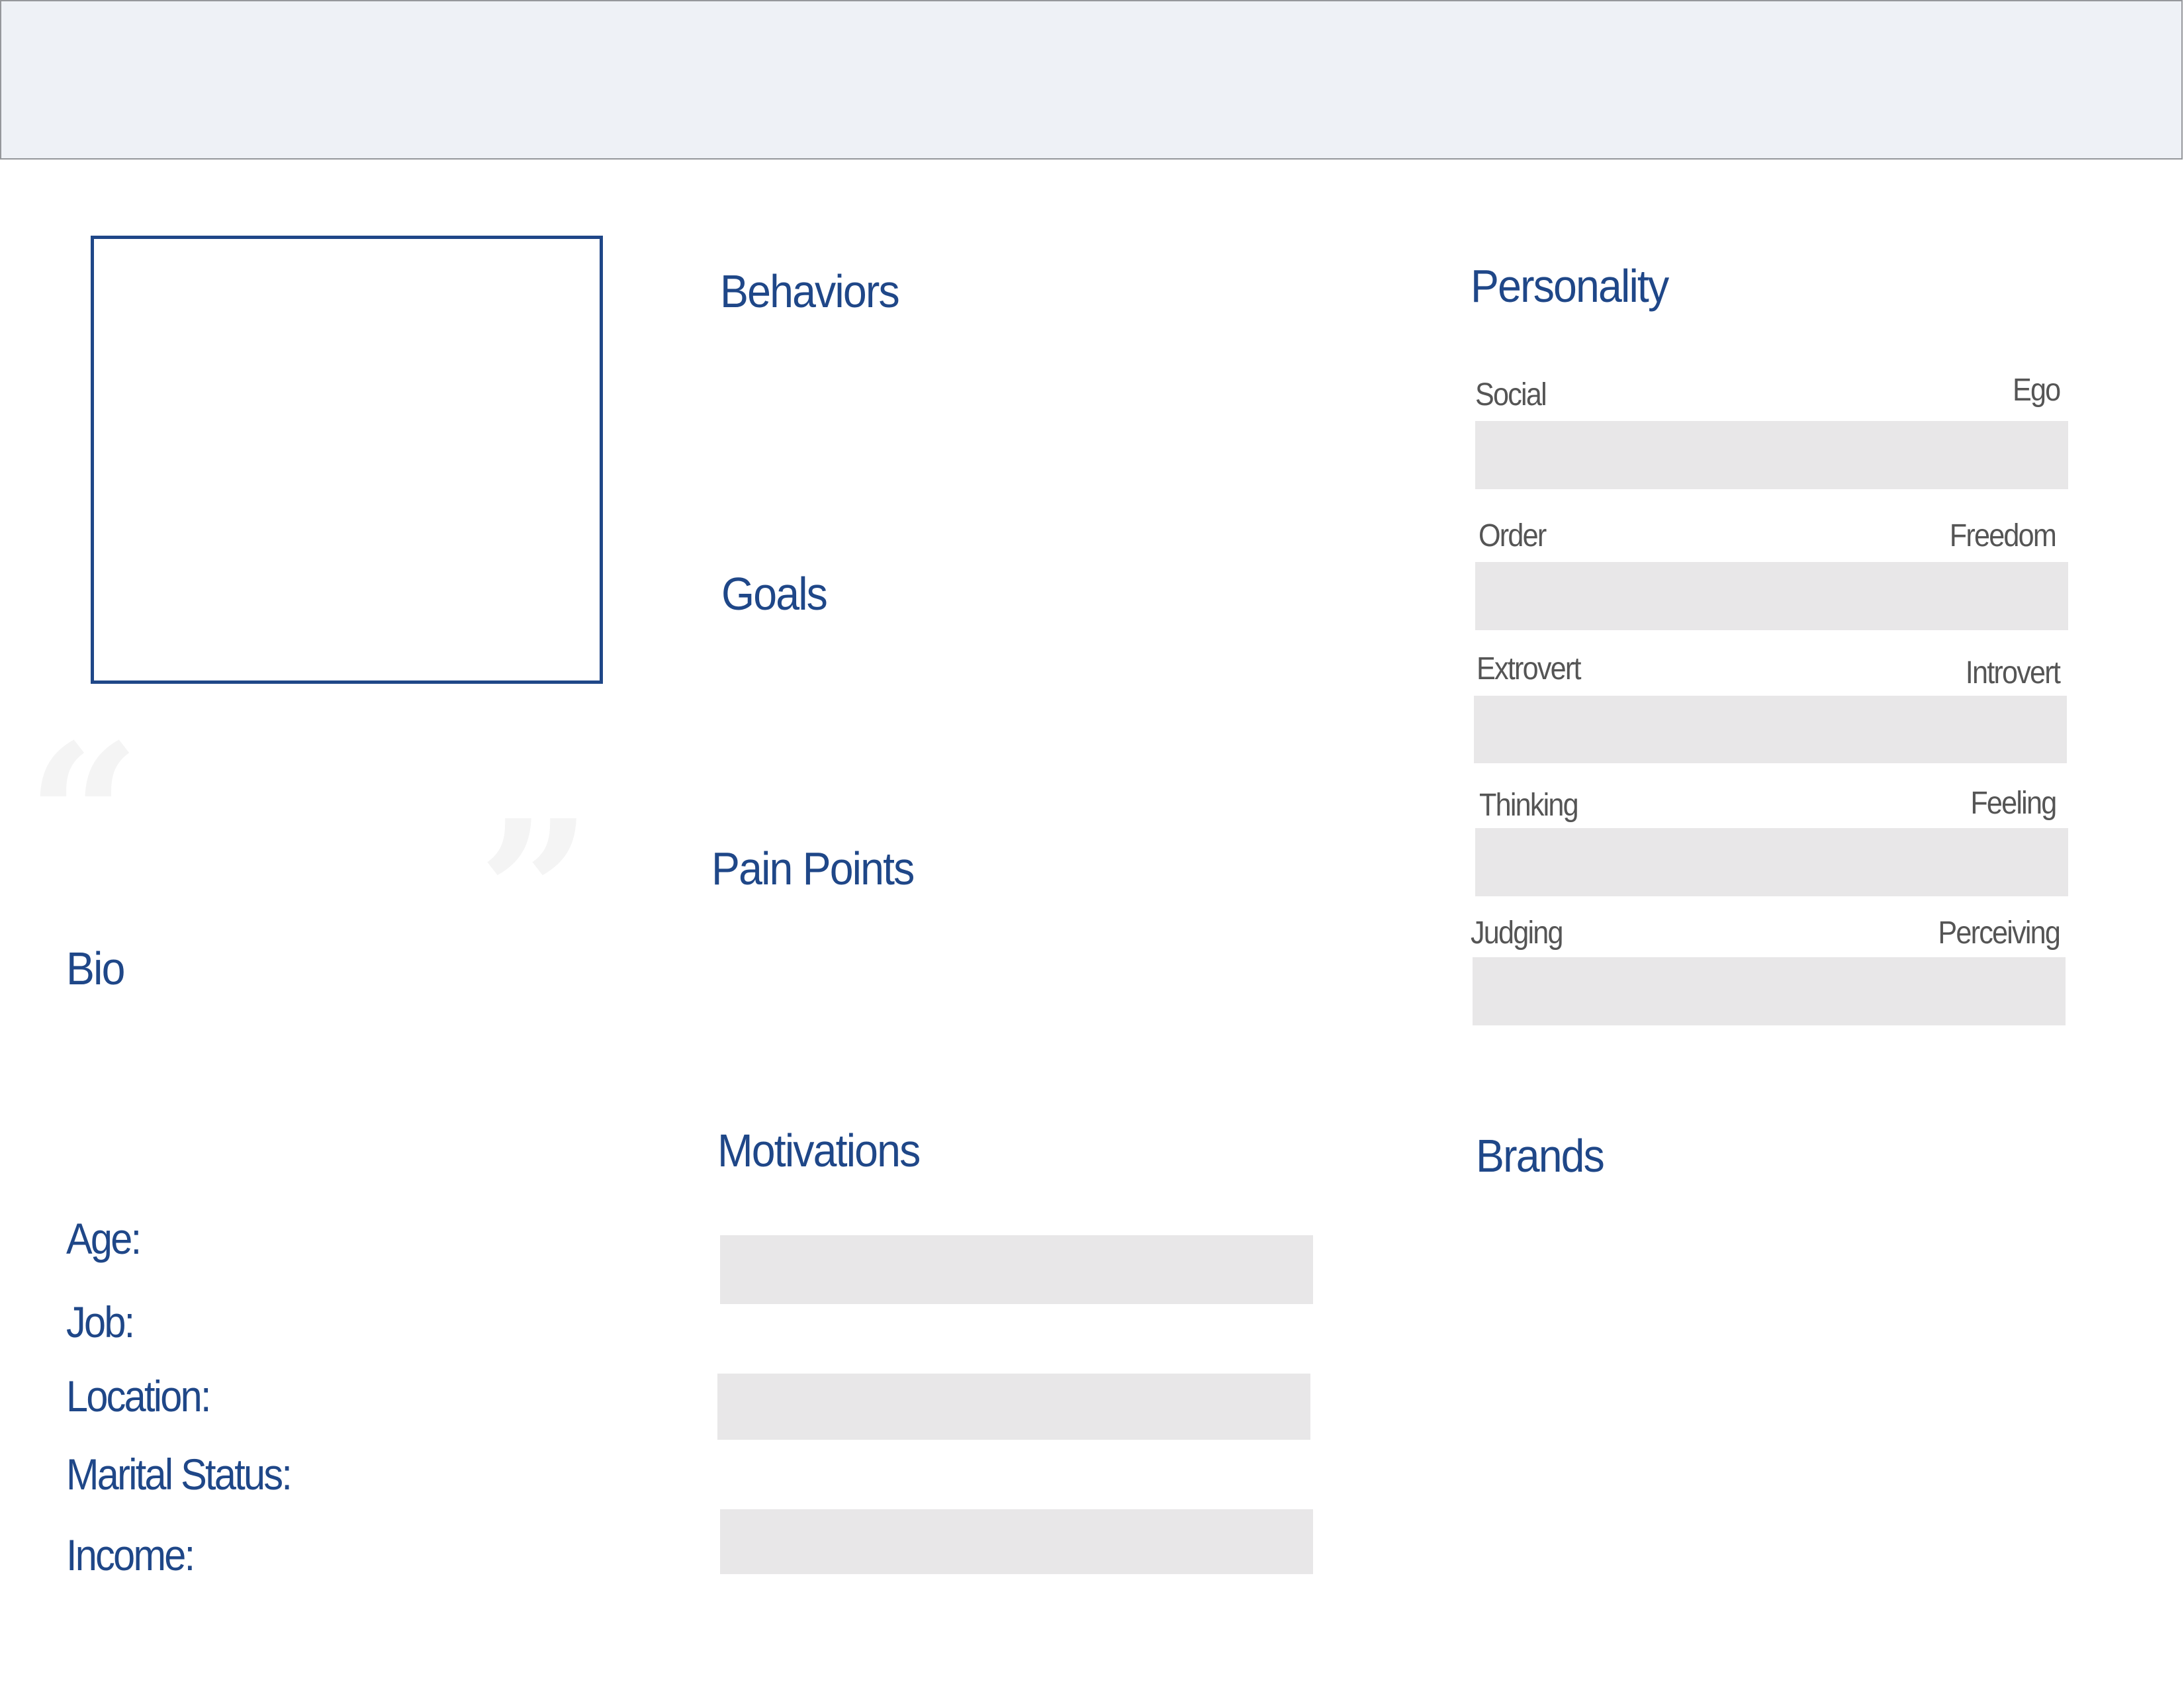  Describe the element at coordinates (535, 893) in the screenshot. I see `close-quote-icon: ”` at that location.